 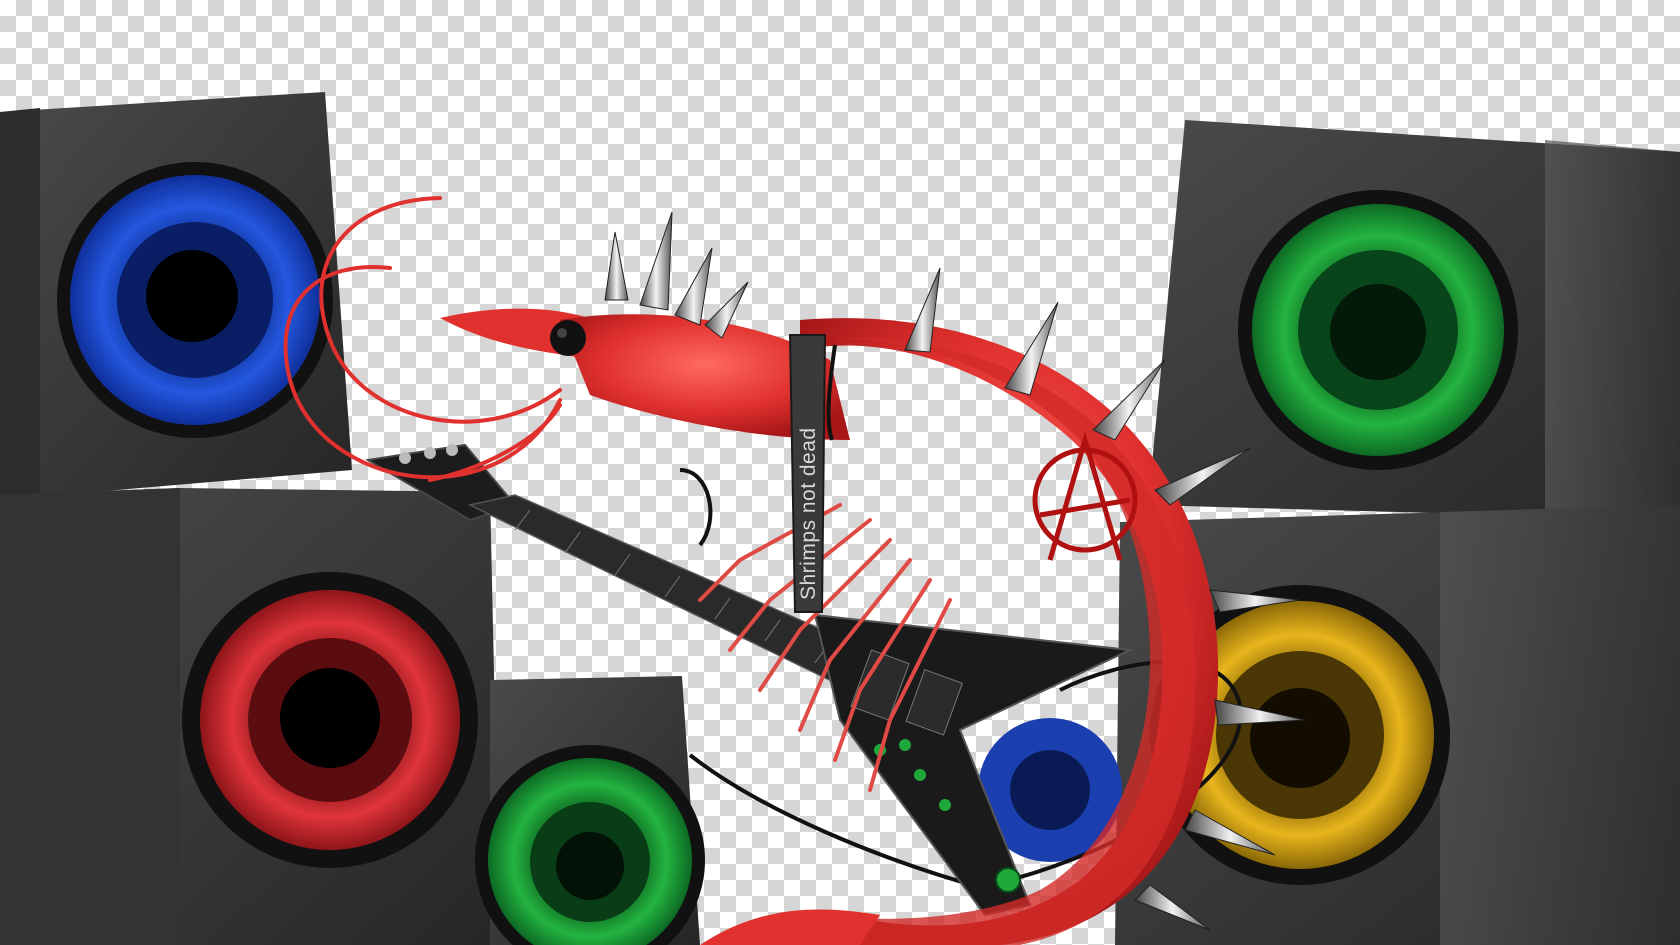 What do you see at coordinates (195, 300) in the screenshot?
I see `blue-speaker-cone` at bounding box center [195, 300].